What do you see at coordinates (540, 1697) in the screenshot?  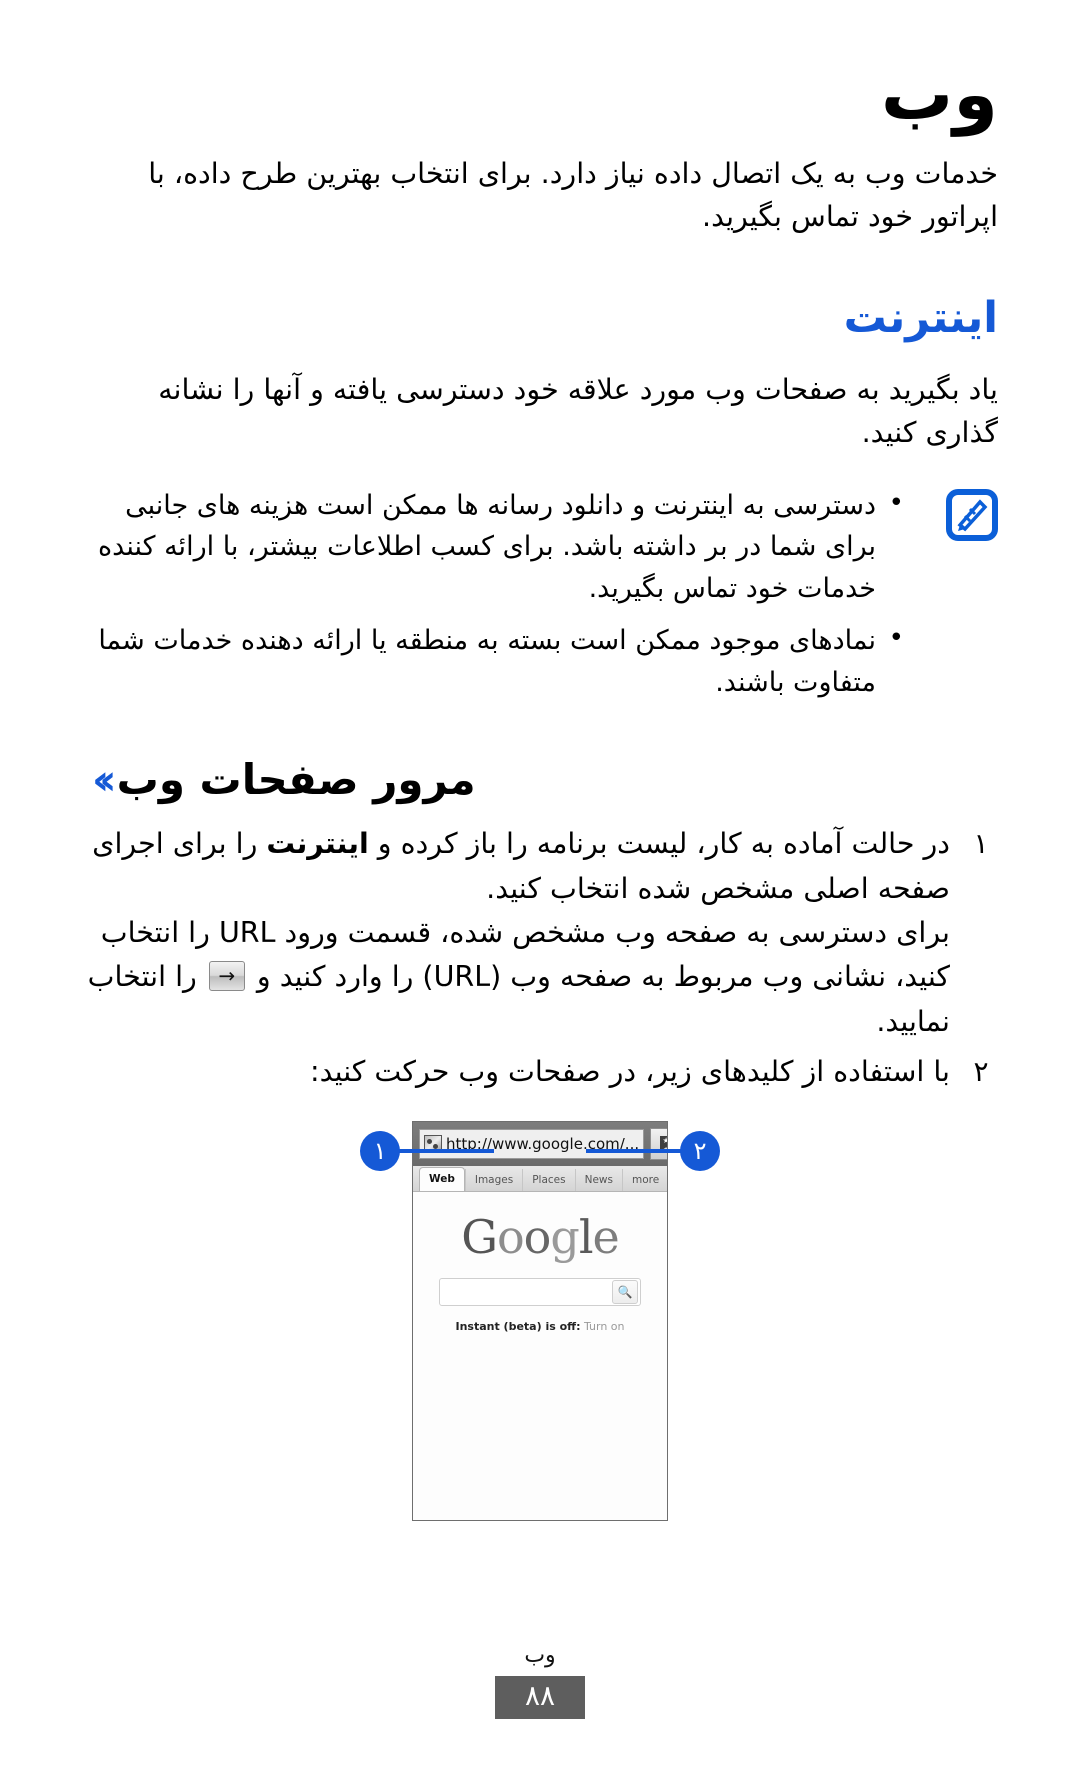 I see `page-number: ۸۸` at bounding box center [540, 1697].